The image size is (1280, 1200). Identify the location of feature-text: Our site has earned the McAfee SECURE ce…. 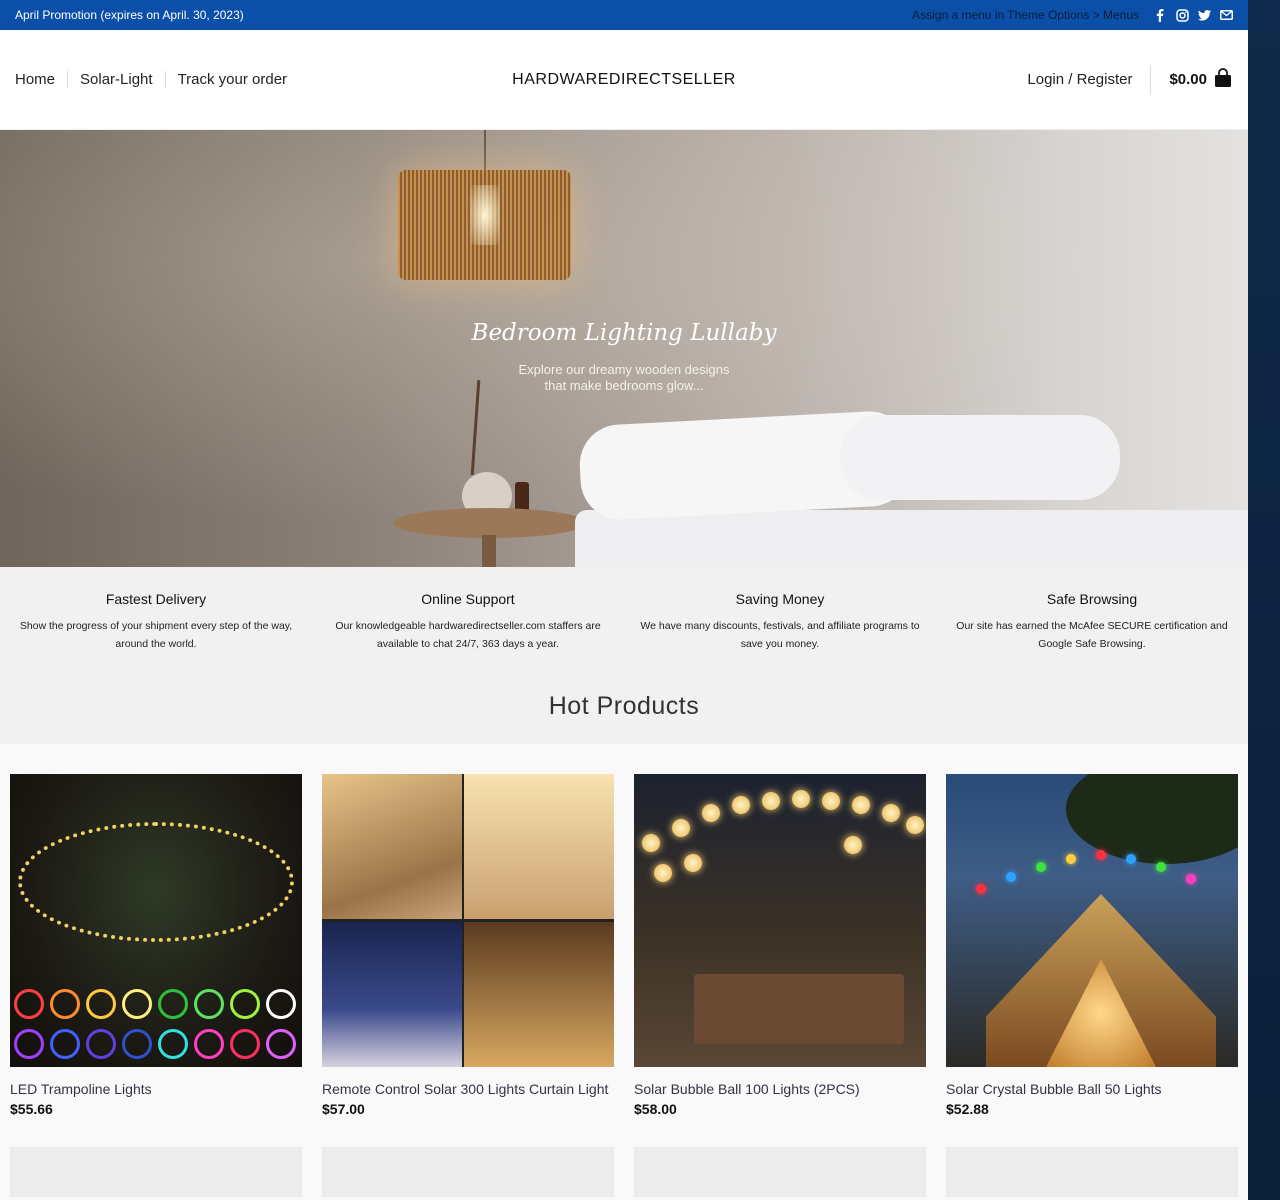
(1092, 635).